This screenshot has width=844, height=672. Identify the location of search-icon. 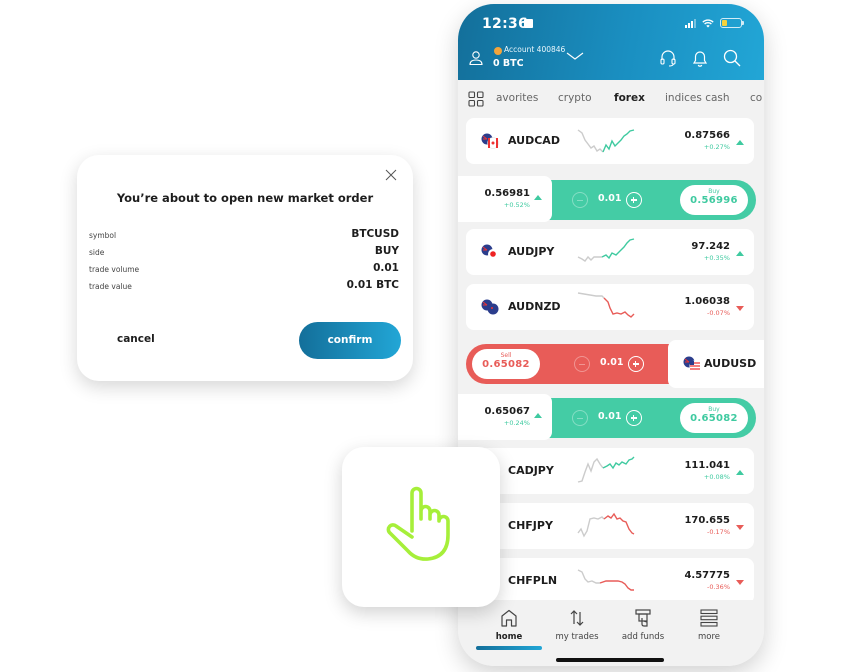
(732, 58).